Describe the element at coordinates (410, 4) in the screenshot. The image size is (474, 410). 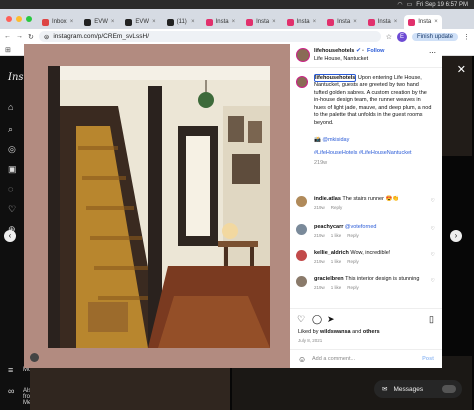
I see `battery-icon: ▭` at that location.